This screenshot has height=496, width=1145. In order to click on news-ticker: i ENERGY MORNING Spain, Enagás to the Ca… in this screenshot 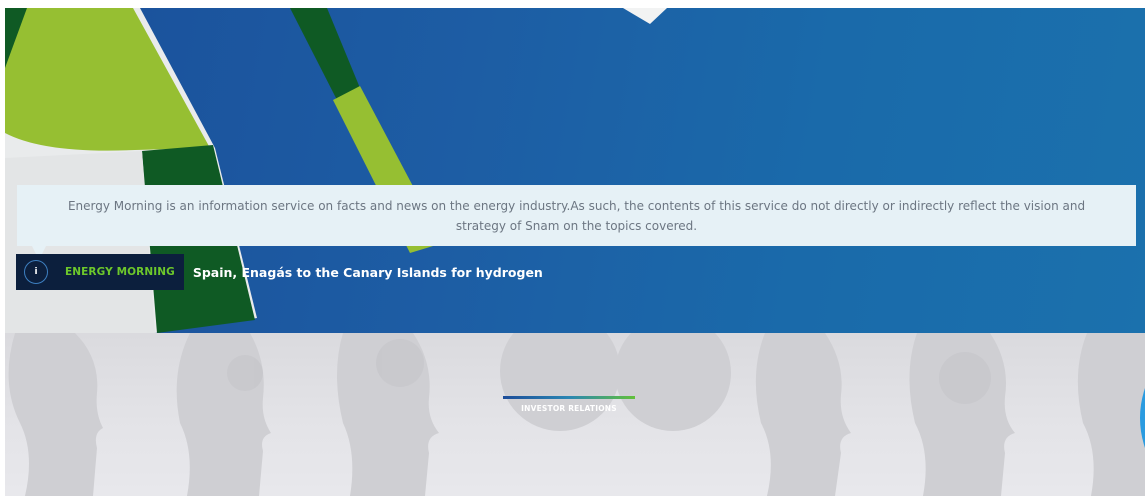, I will do `click(279, 272)`.